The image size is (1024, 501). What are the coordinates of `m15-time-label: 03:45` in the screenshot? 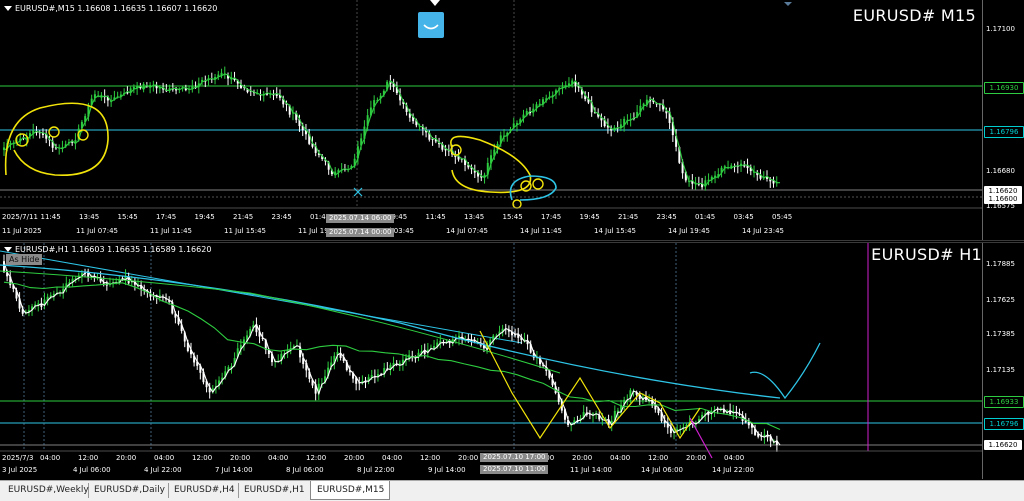 It's located at (743, 217).